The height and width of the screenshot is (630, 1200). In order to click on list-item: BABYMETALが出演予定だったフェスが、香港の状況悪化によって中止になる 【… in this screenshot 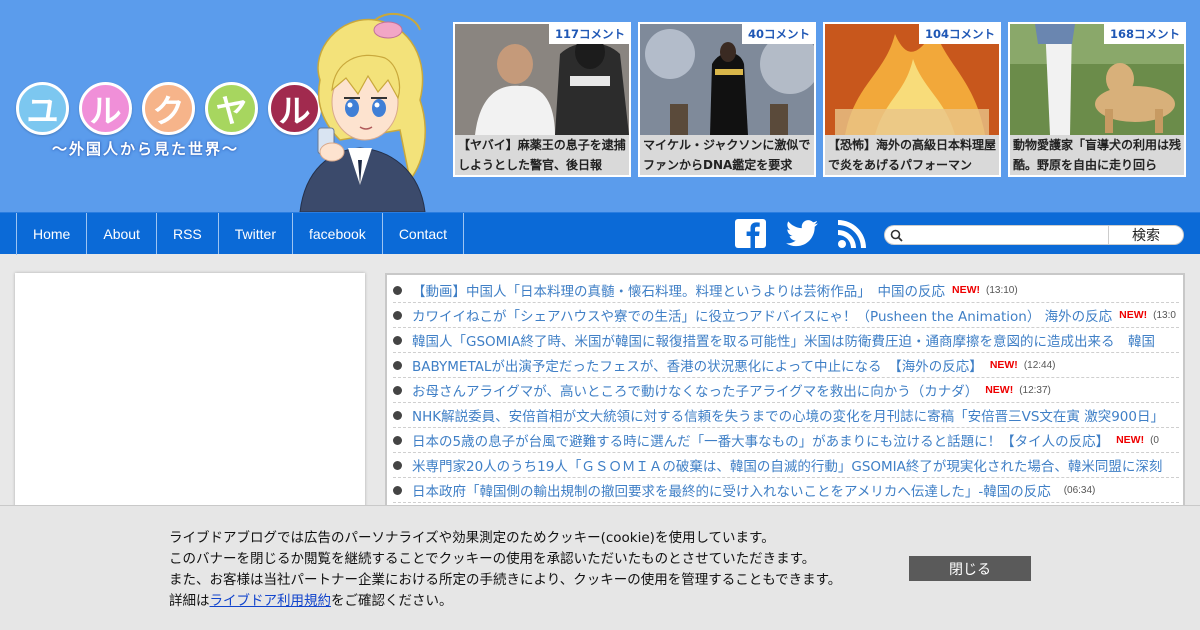, I will do `click(786, 365)`.